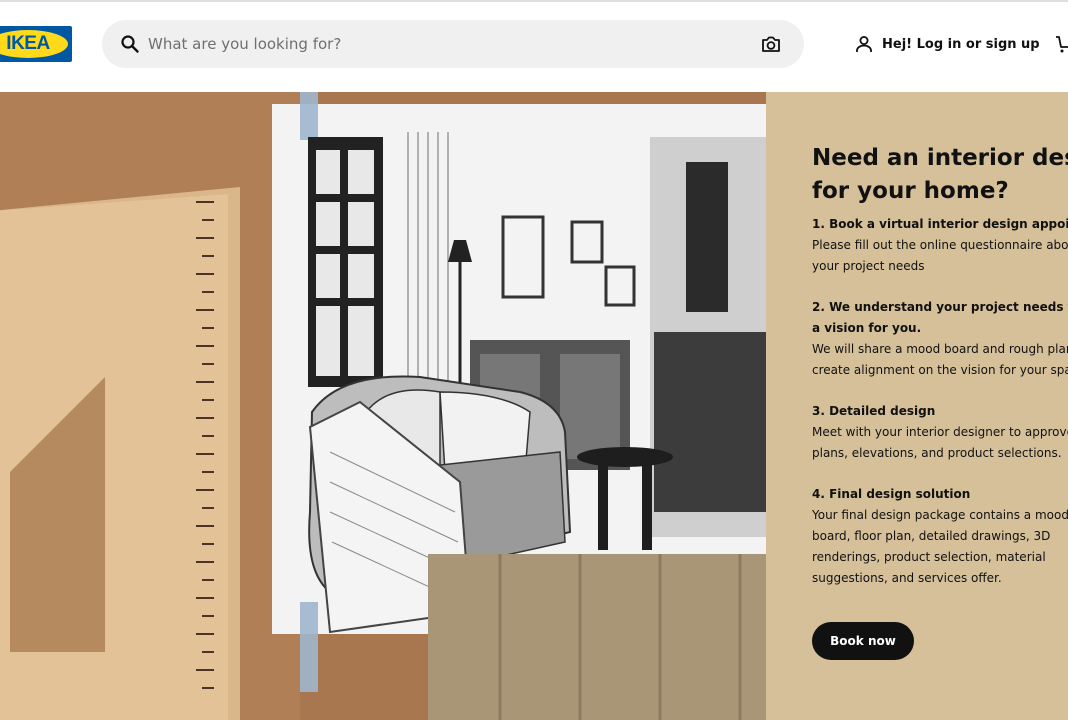 Image resolution: width=1068 pixels, height=720 pixels. Describe the element at coordinates (130, 44) in the screenshot. I see `search-icon` at that location.